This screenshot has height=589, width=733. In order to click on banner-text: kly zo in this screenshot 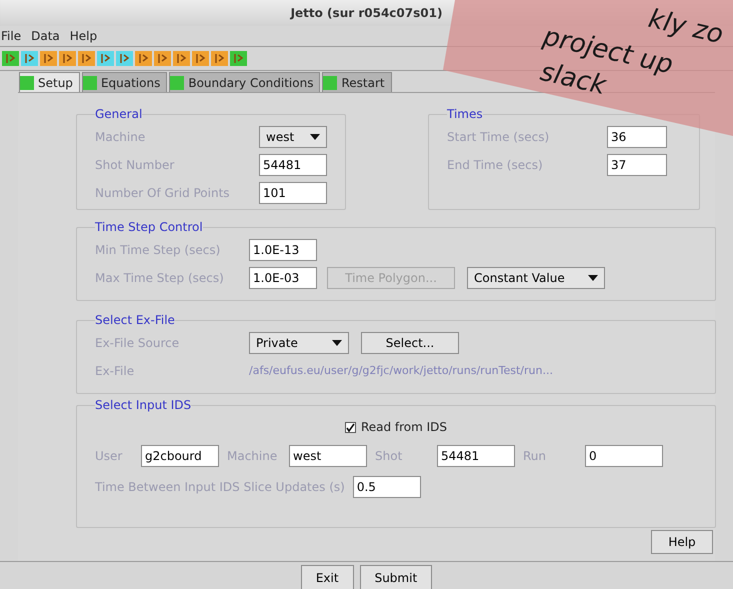, I will do `click(686, 27)`.